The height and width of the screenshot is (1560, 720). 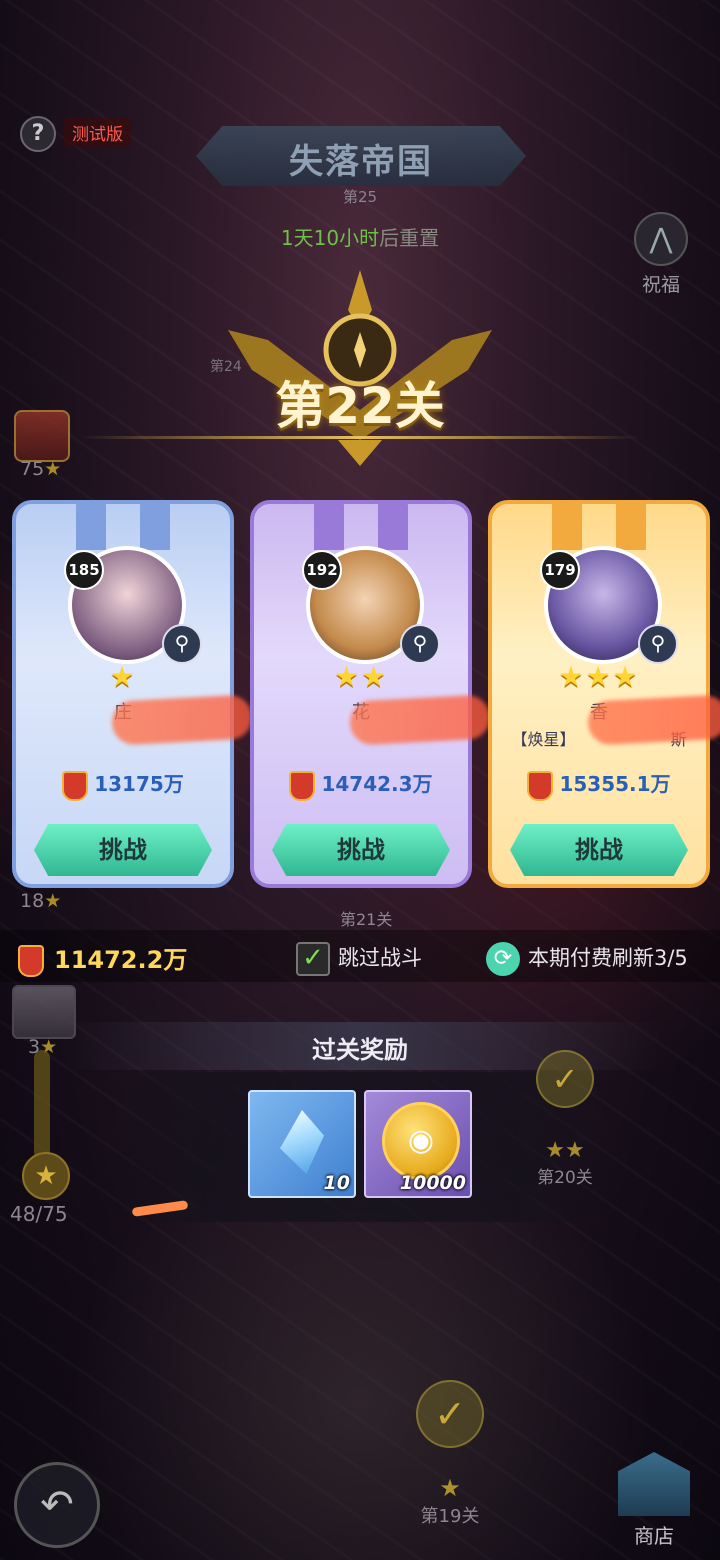 I want to click on skip-battle-toggle: ✓ 跳过战斗, so click(x=359, y=959).